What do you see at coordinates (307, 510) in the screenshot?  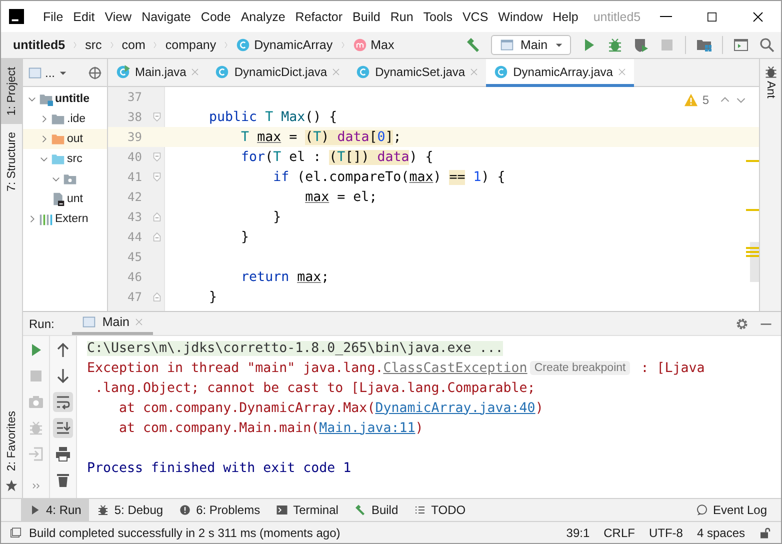 I see `tool-window-button: Terminal` at bounding box center [307, 510].